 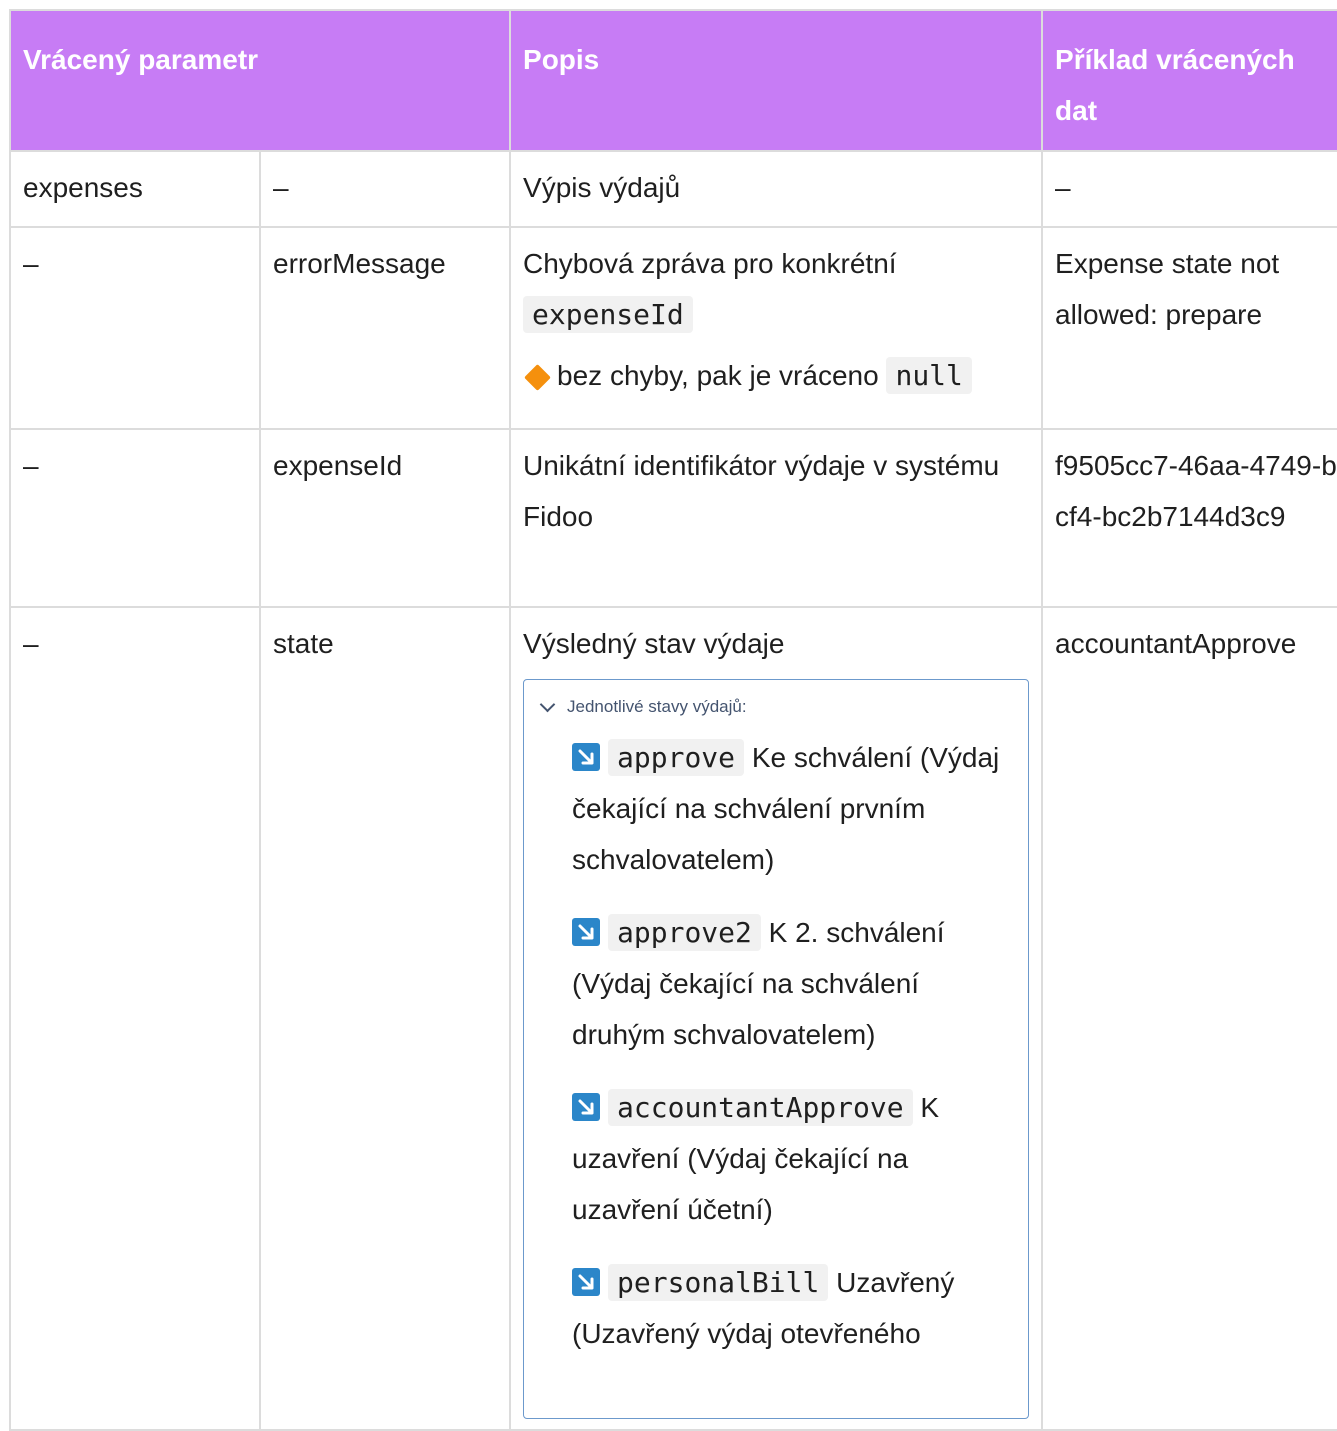 What do you see at coordinates (1189, 1018) in the screenshot?
I see `cell-example: accountantApprove` at bounding box center [1189, 1018].